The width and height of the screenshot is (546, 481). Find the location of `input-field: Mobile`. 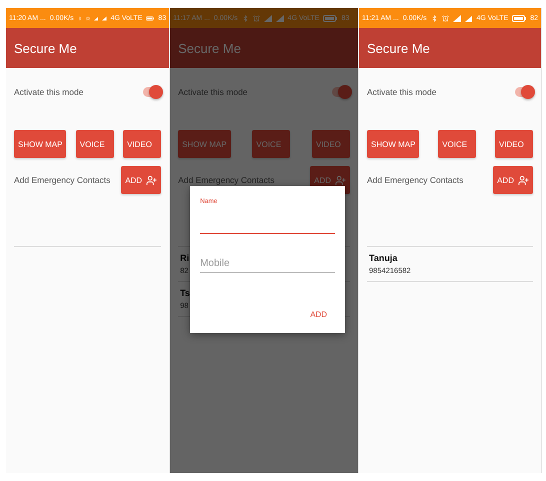

input-field: Mobile is located at coordinates (268, 264).